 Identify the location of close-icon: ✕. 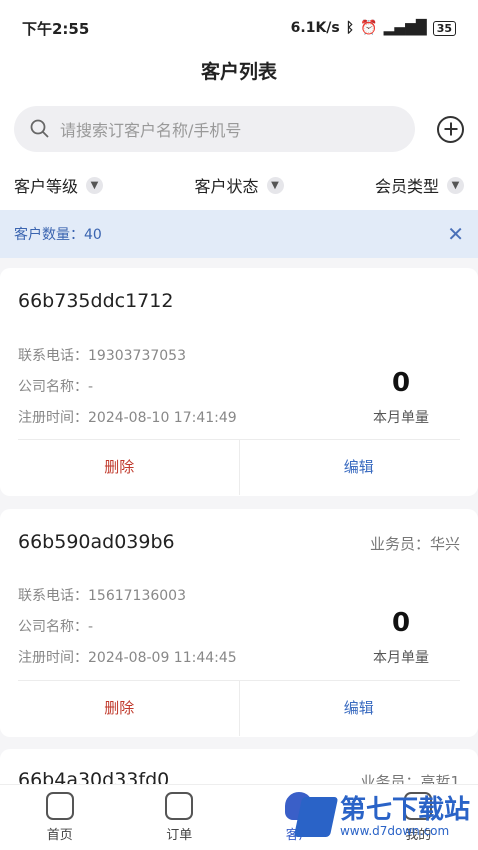
(455, 234).